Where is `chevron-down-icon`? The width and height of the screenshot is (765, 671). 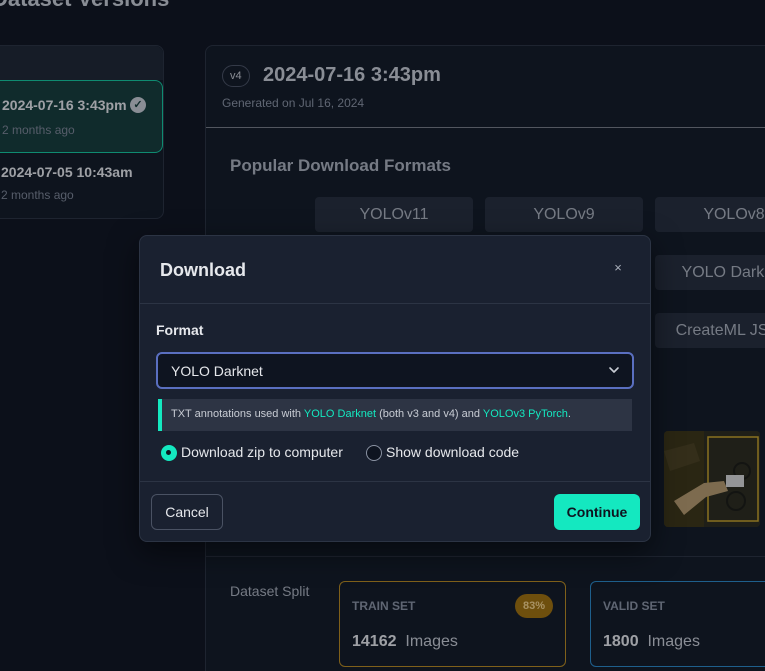 chevron-down-icon is located at coordinates (614, 370).